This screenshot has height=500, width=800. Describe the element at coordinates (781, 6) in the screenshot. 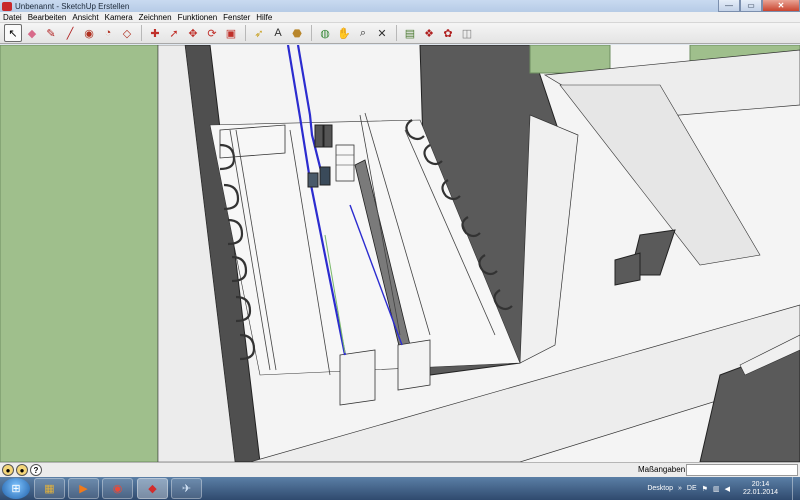

I see `close-button: ✕` at that location.